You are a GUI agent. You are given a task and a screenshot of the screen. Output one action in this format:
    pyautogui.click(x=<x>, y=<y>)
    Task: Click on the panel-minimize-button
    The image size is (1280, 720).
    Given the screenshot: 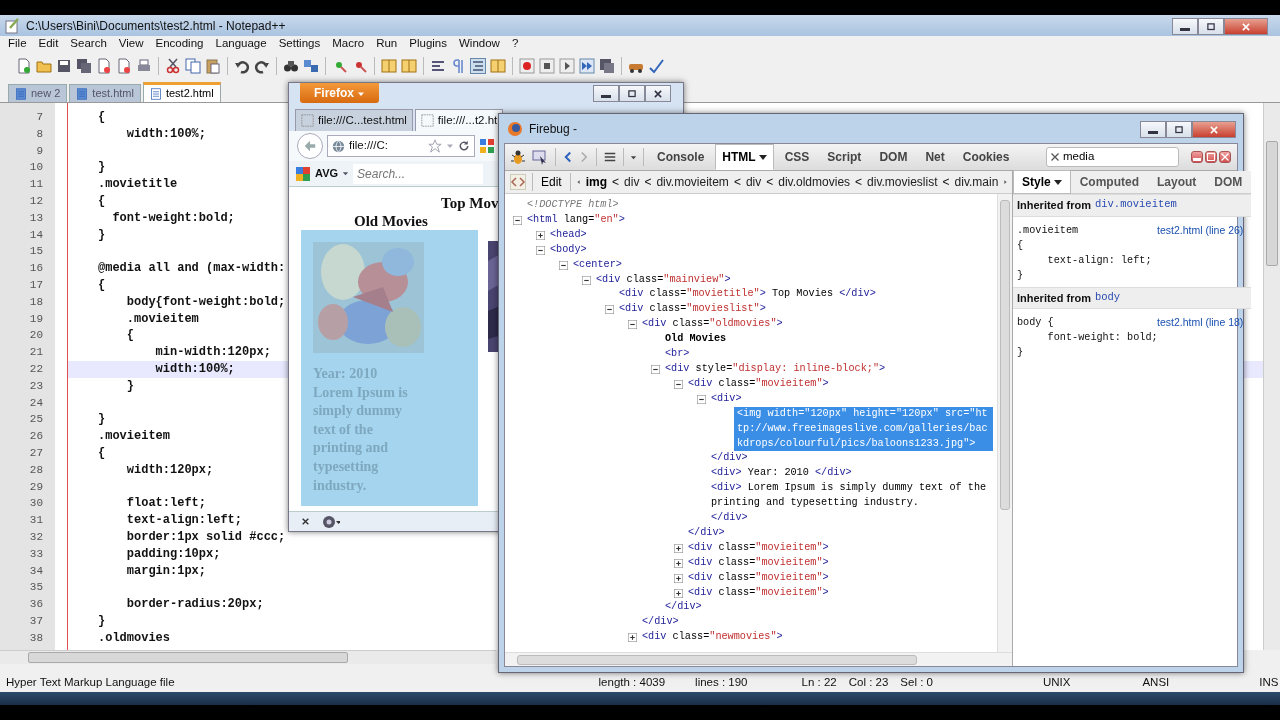 What is the action you would take?
    pyautogui.click(x=1197, y=157)
    